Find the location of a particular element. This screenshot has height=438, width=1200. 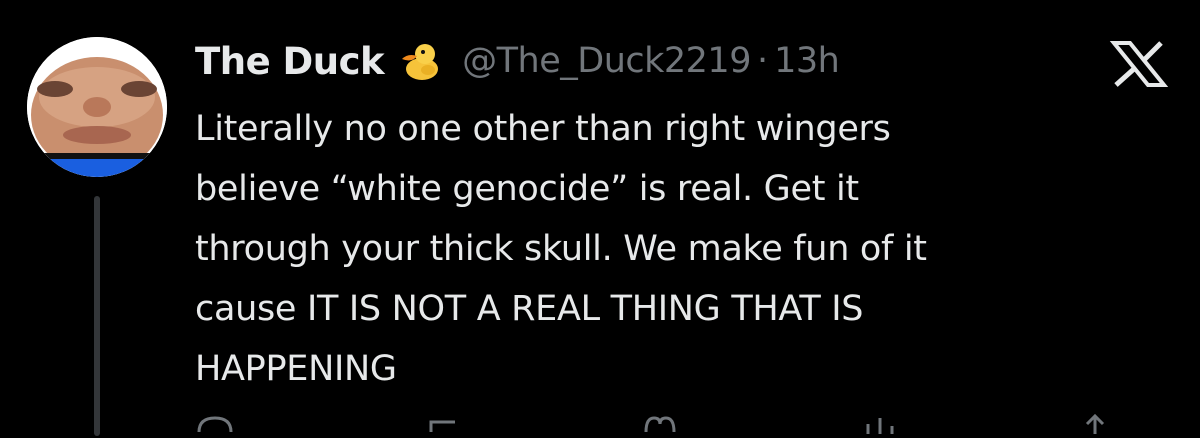

thread-line is located at coordinates (97, 316).